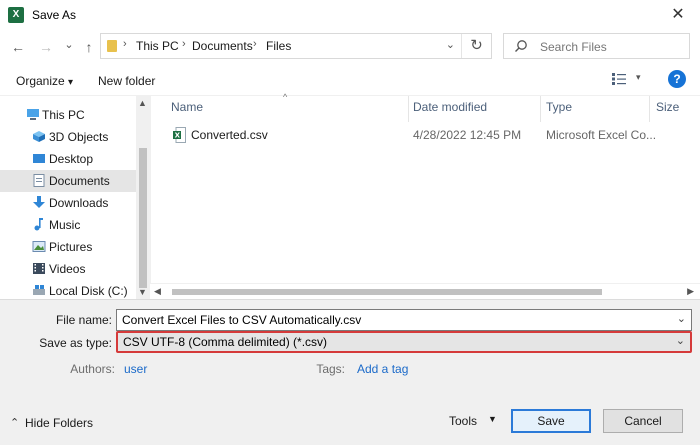 This screenshot has width=700, height=445. I want to click on organize-button: Organize ▾, so click(44, 81).